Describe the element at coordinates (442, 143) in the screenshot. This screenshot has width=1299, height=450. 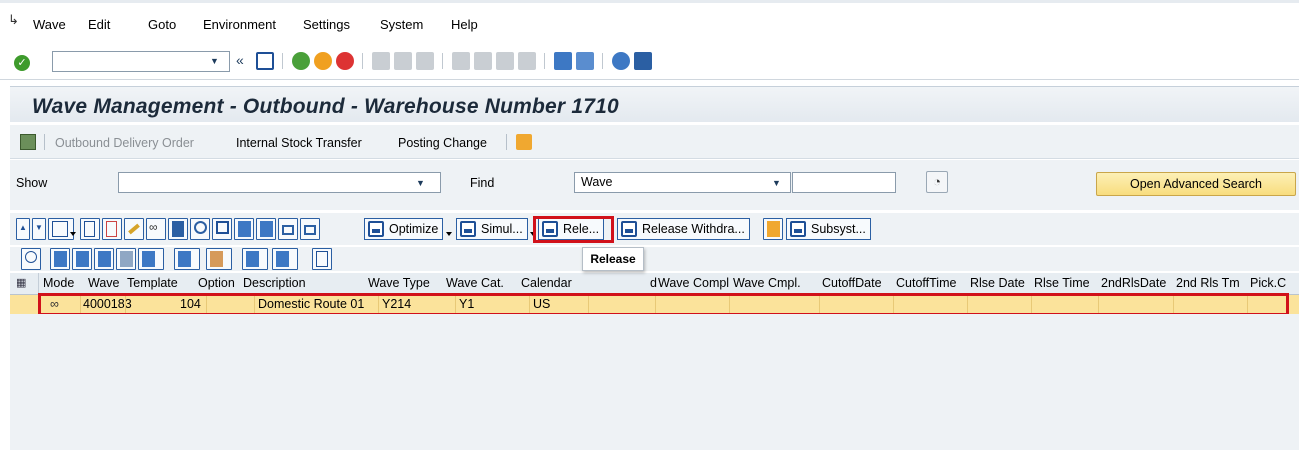
I see `posting-change-button: Posting Change` at that location.